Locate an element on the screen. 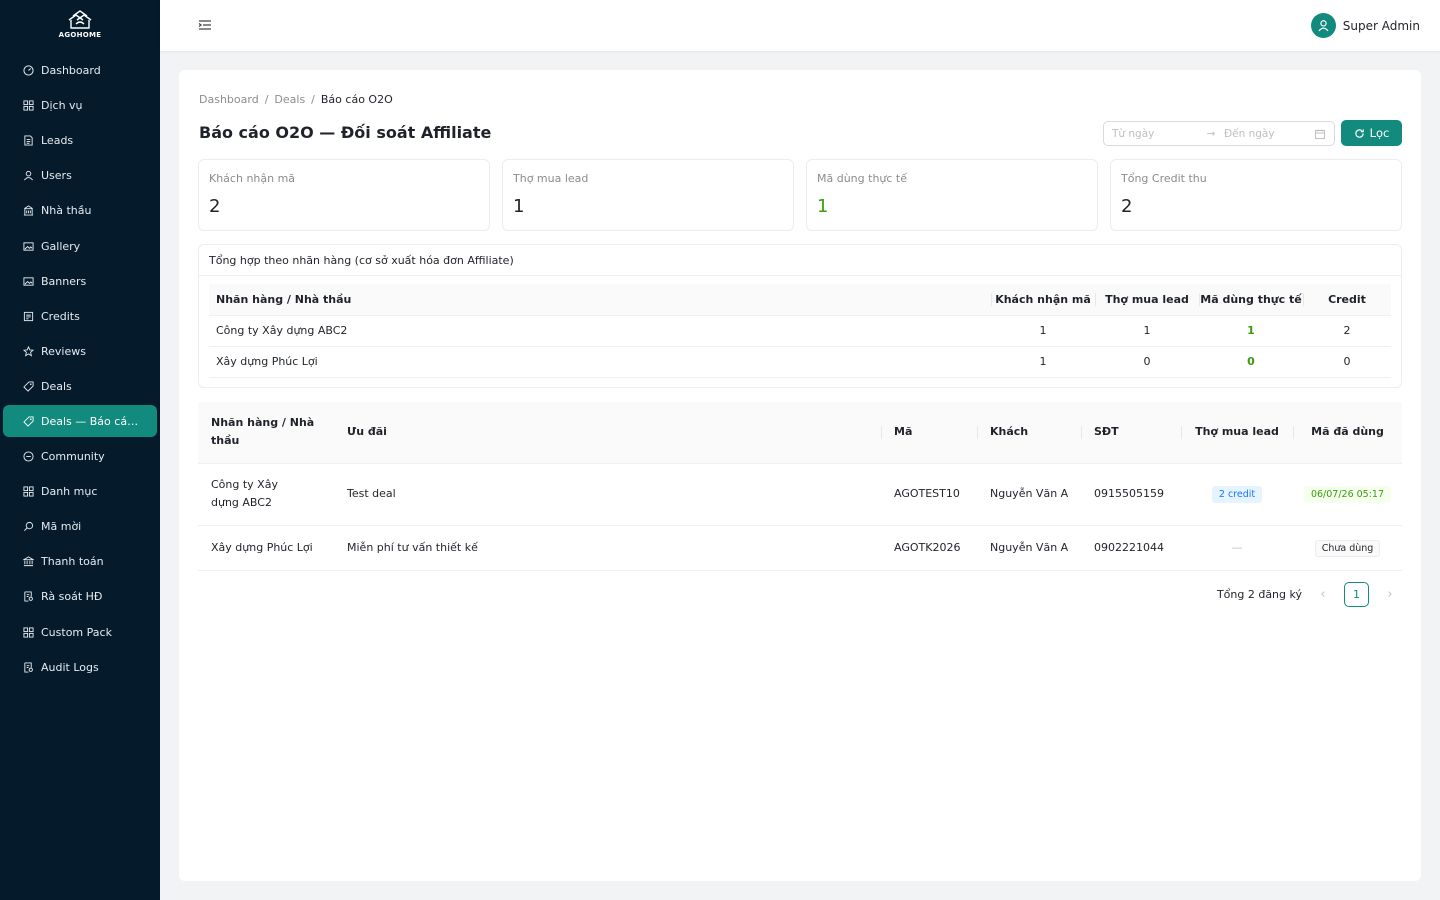 This screenshot has height=900, width=1440. table-row: Xây dựng Phúc Lợi 1 0 0 0 is located at coordinates (800, 362).